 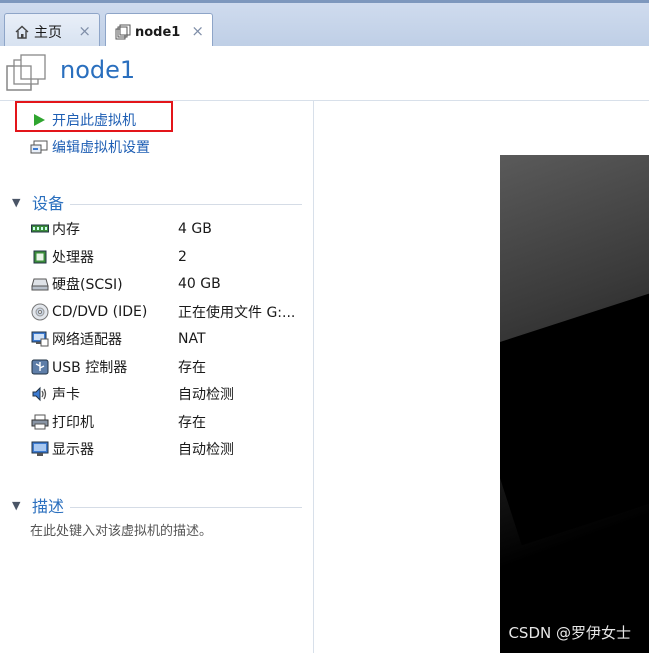 I want to click on device-row-usb: USB 控制器 存在, so click(x=170, y=367).